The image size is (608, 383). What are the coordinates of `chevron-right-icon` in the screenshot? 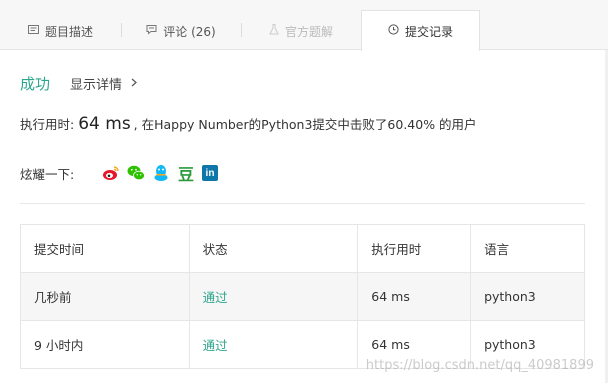 It's located at (134, 83).